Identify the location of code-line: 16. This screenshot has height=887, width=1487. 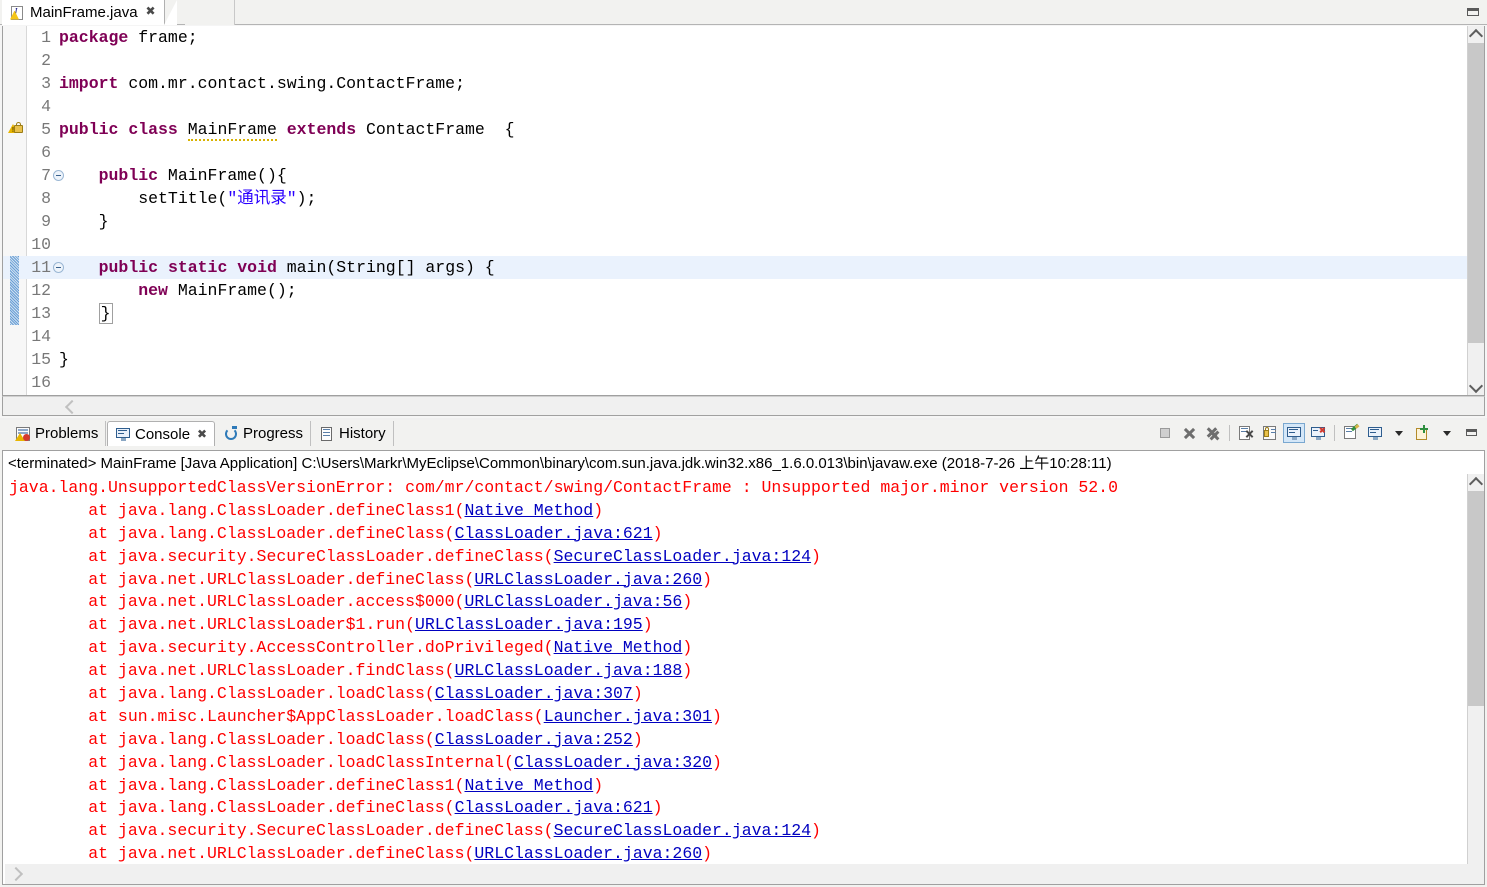
(735, 382).